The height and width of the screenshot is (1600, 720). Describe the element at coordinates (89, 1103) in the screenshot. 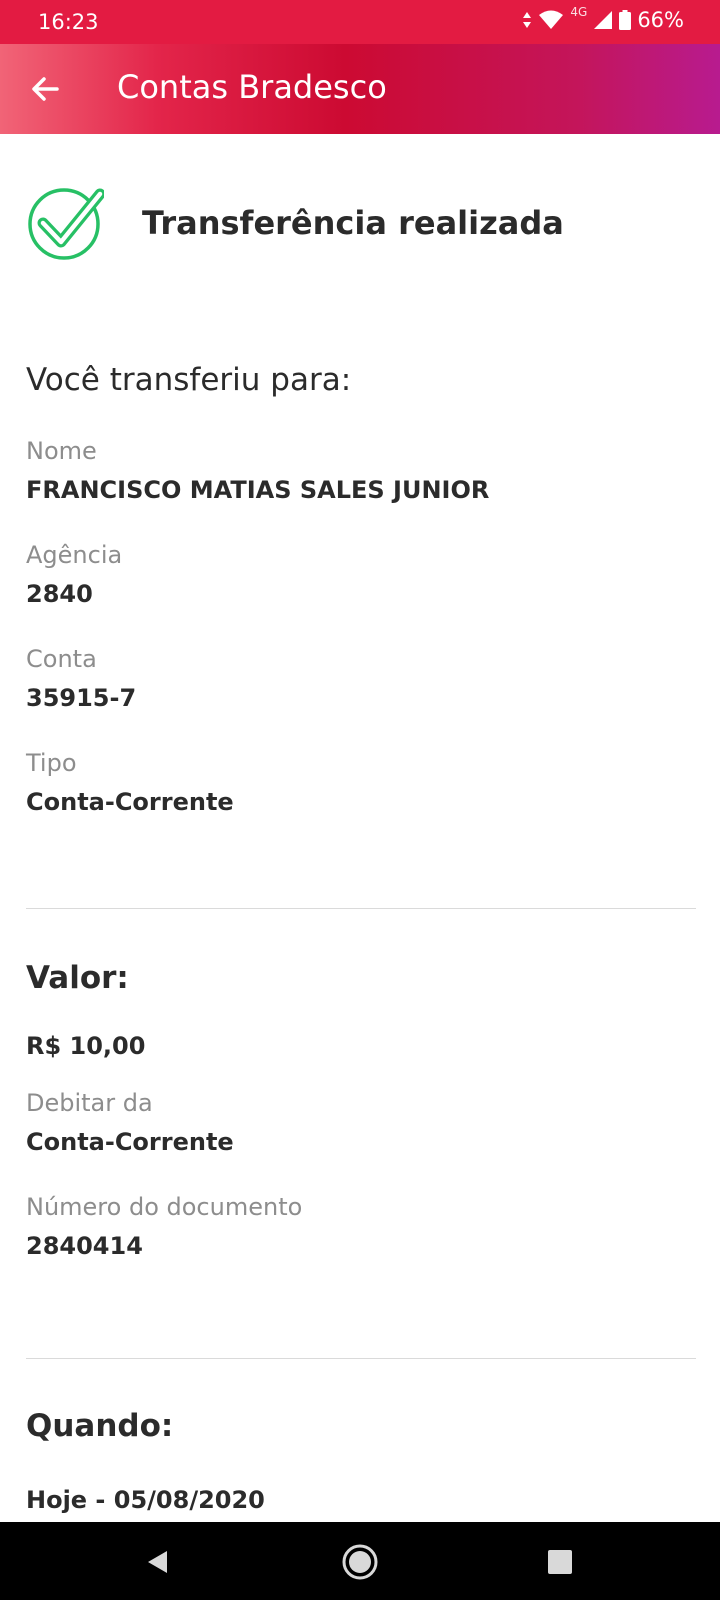

I see `field-label: Debitar da` at that location.